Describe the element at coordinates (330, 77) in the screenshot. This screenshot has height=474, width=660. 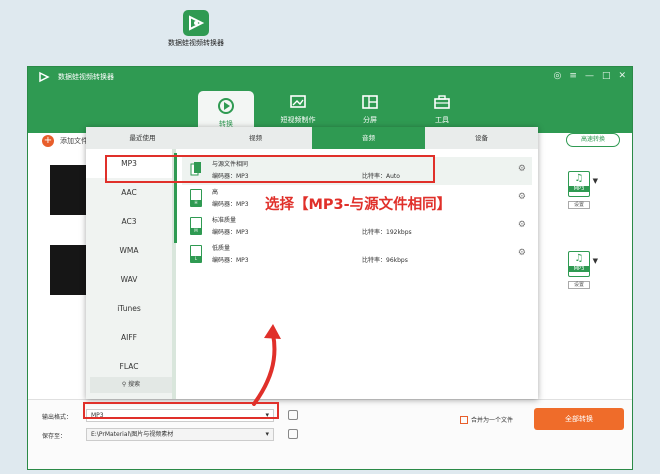
I see `title-bar: 数据蛙视频转换器 ◎ ≡ — □ ✕` at that location.